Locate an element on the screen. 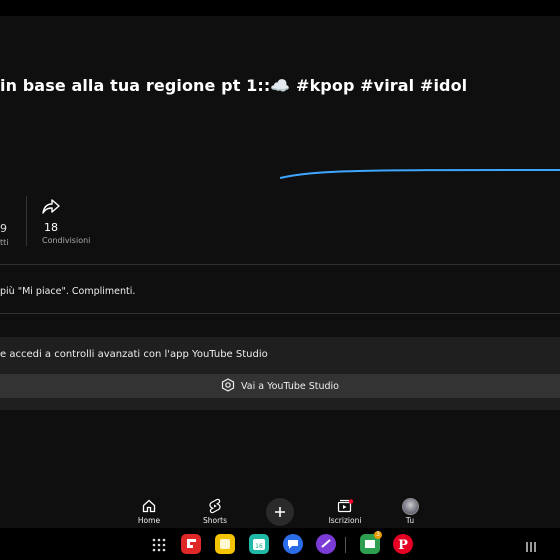 This screenshot has width=560, height=560. likes-label: tti is located at coordinates (4, 242).